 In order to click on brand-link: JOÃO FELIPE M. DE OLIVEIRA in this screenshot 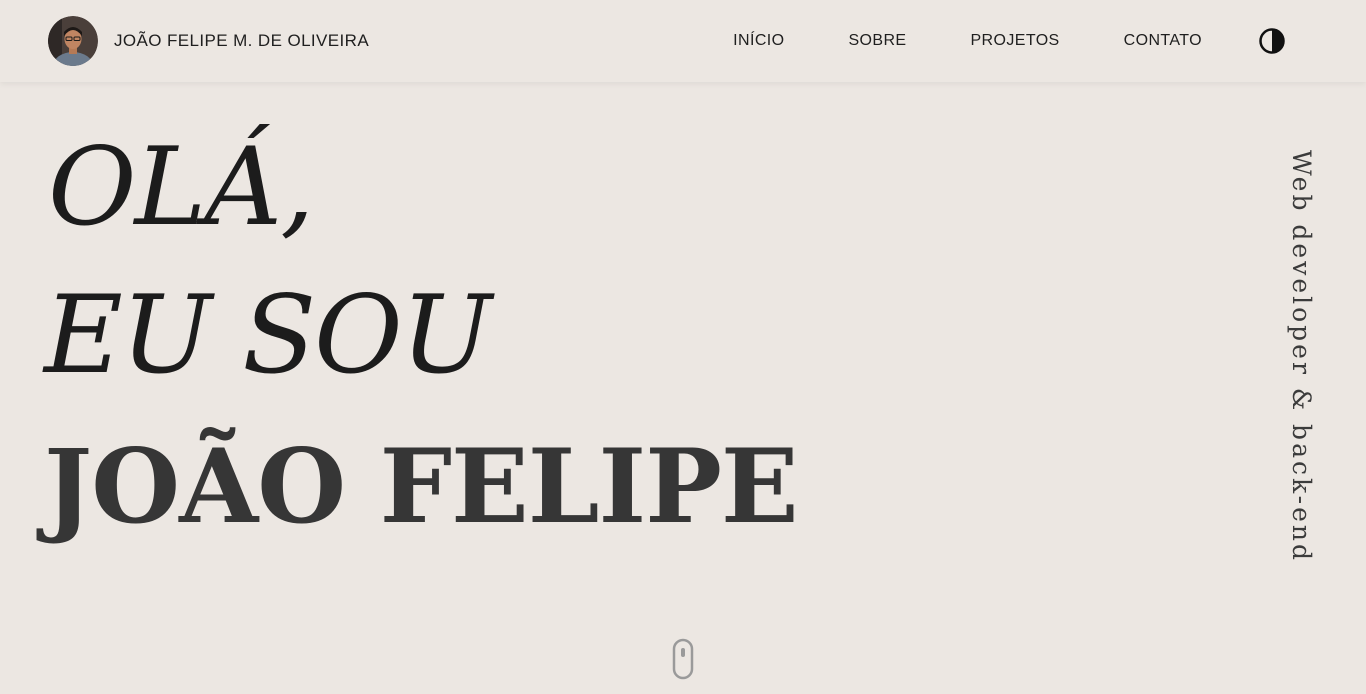, I will do `click(208, 41)`.